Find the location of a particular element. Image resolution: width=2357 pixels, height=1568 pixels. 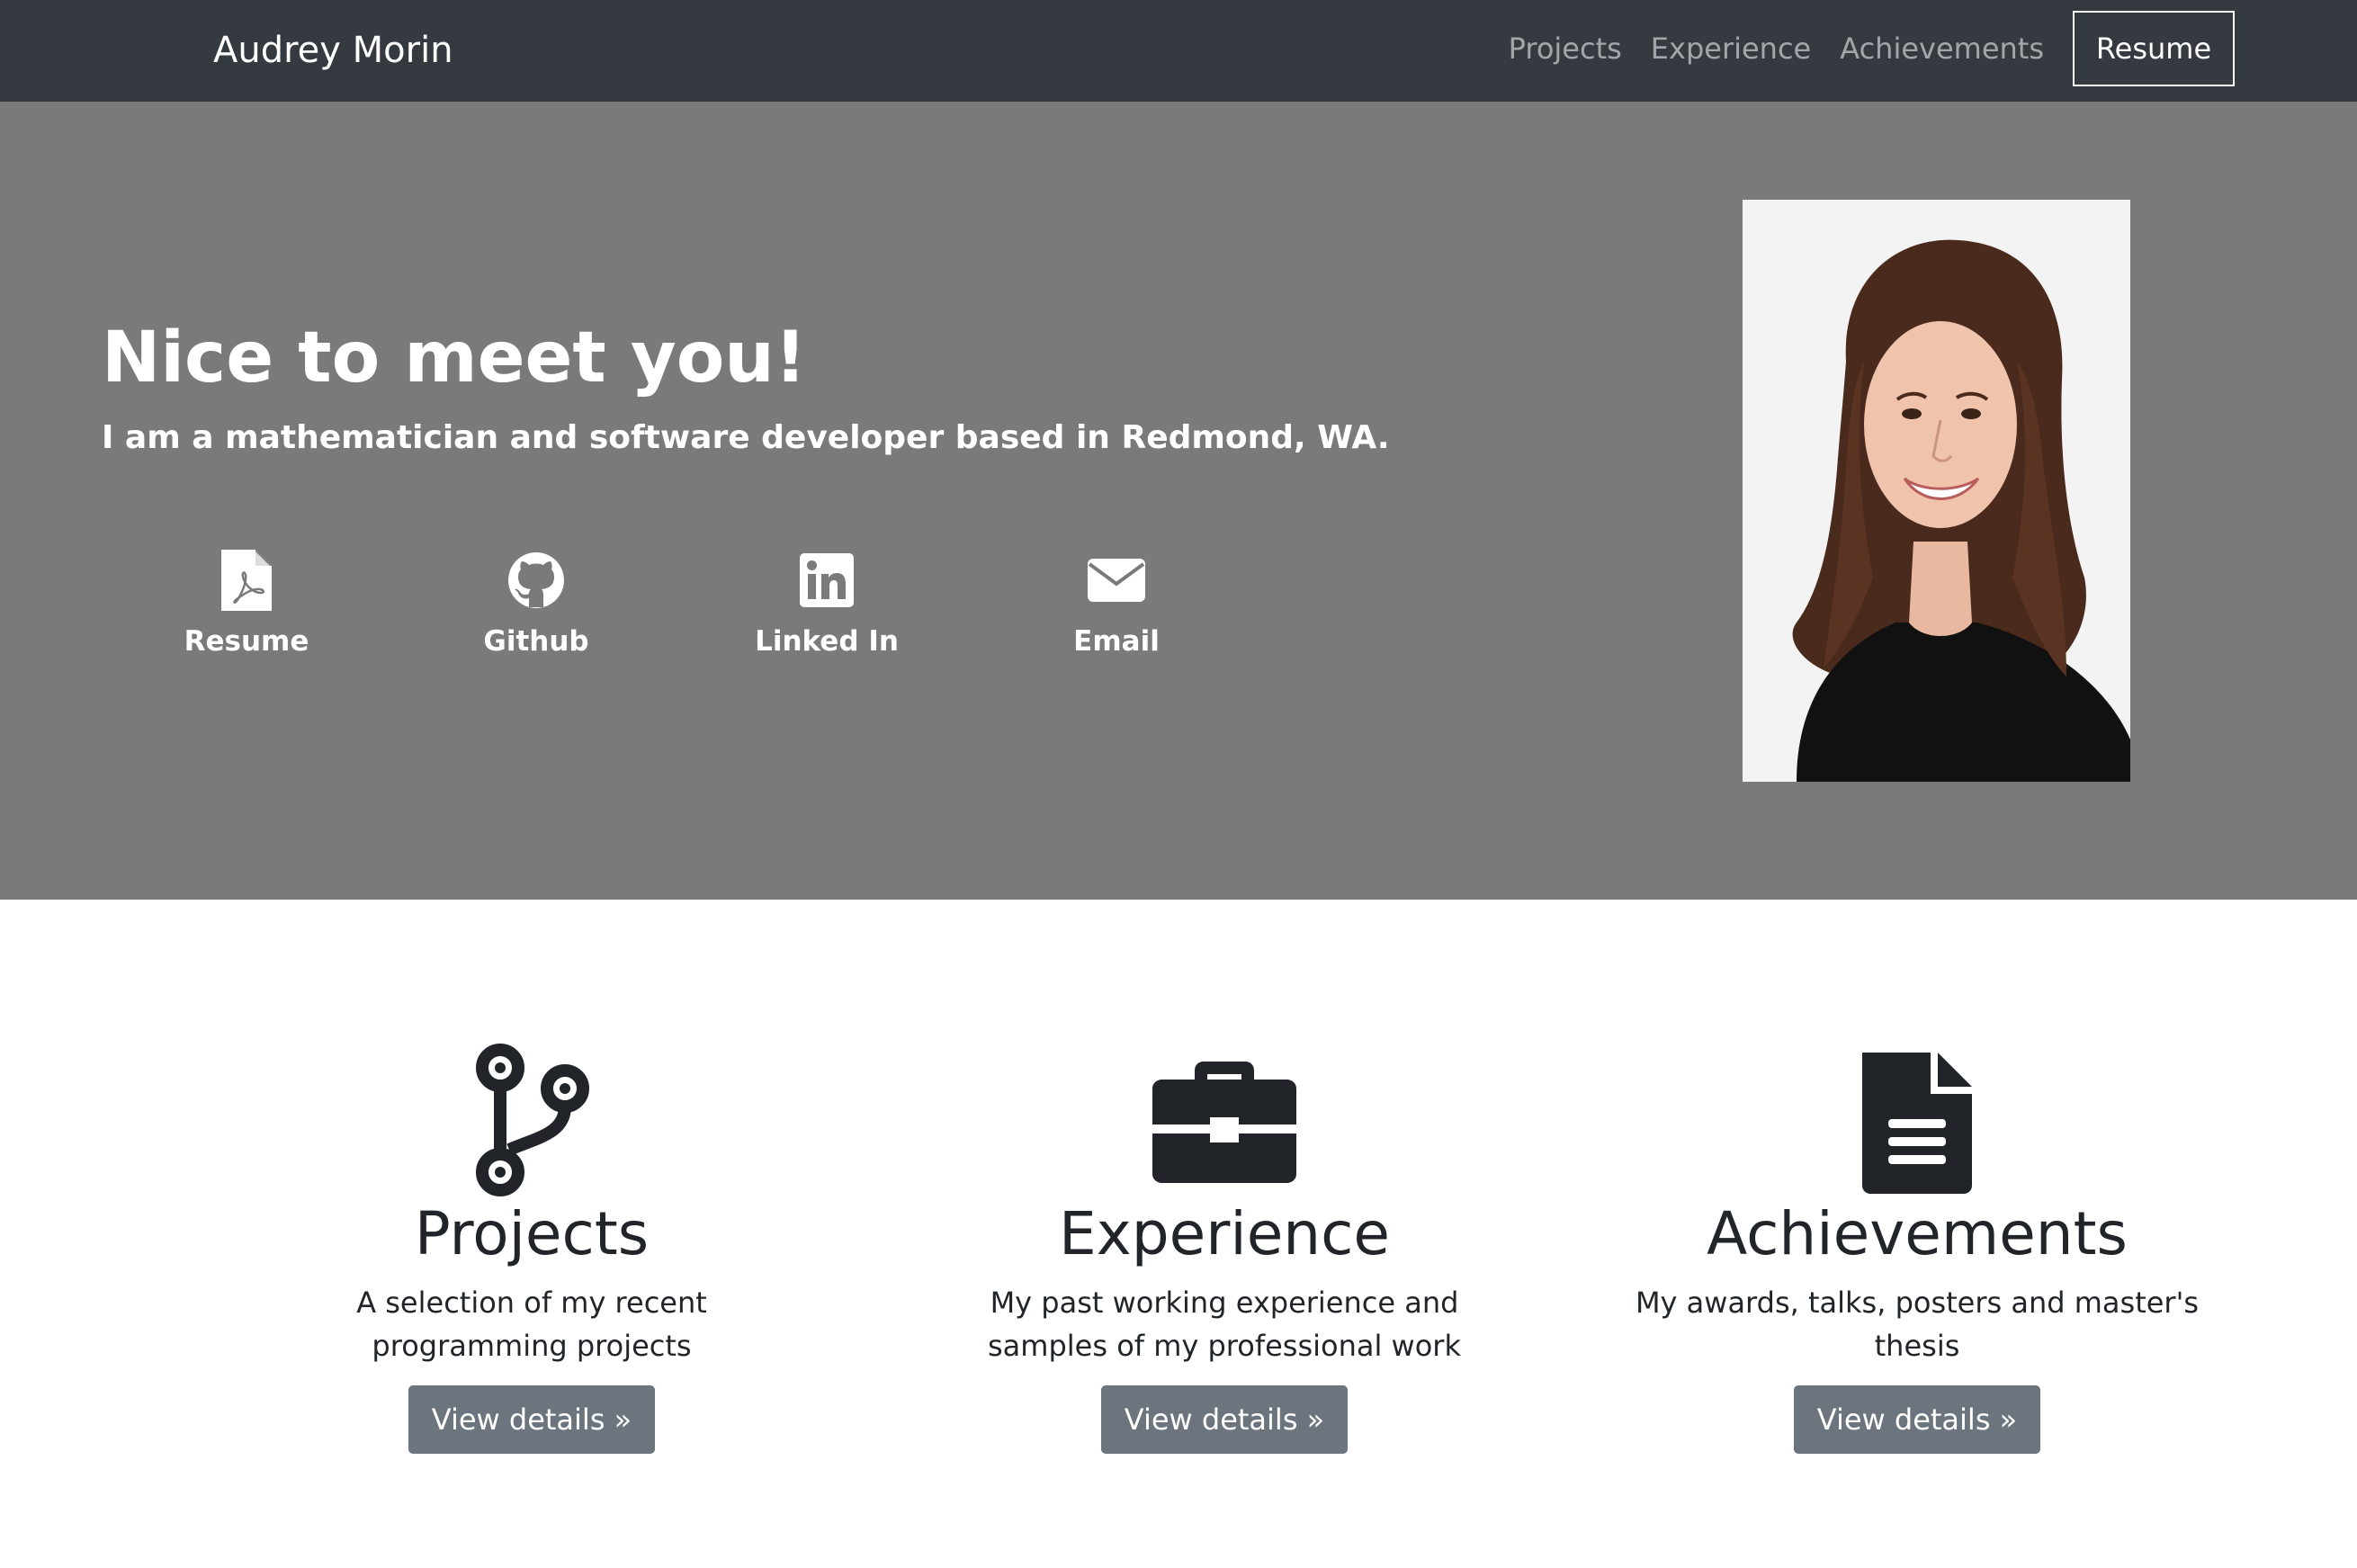

social-link-email: Email is located at coordinates (1116, 604).